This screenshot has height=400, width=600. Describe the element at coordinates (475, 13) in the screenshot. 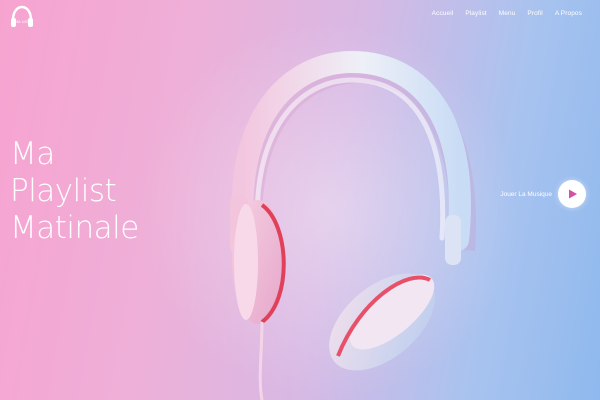

I see `nav-item-playlist: Playlist` at that location.